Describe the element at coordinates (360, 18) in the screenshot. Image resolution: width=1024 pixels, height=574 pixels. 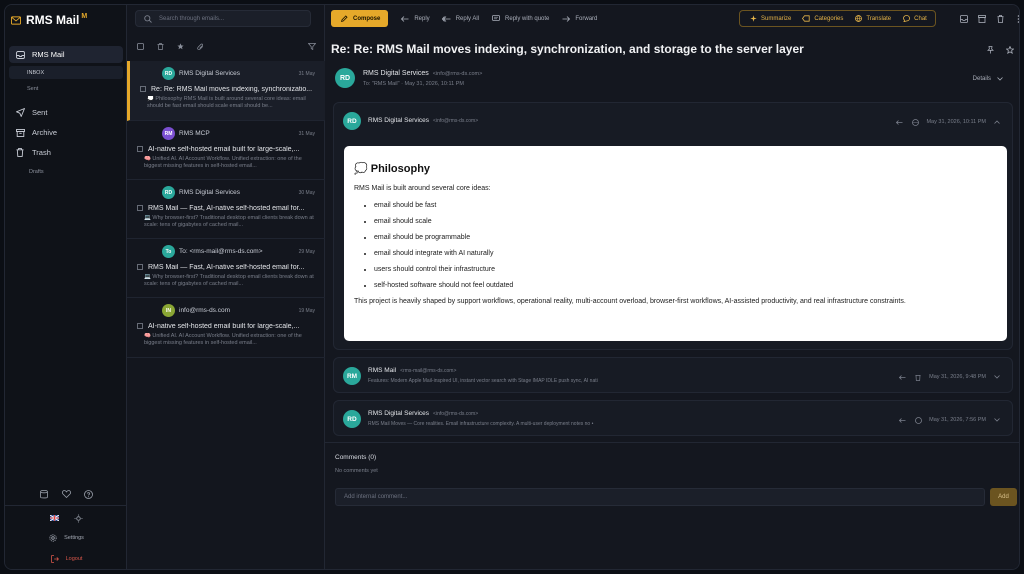
I see `compose-button: Compose` at that location.